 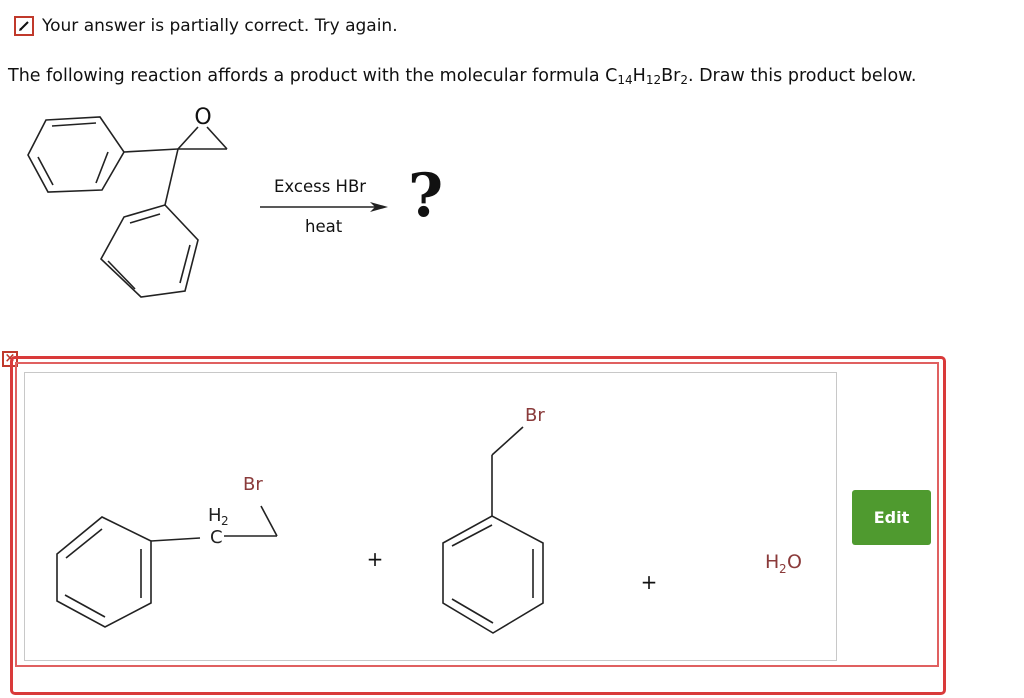 I want to click on formula-h: H, so click(x=639, y=76).